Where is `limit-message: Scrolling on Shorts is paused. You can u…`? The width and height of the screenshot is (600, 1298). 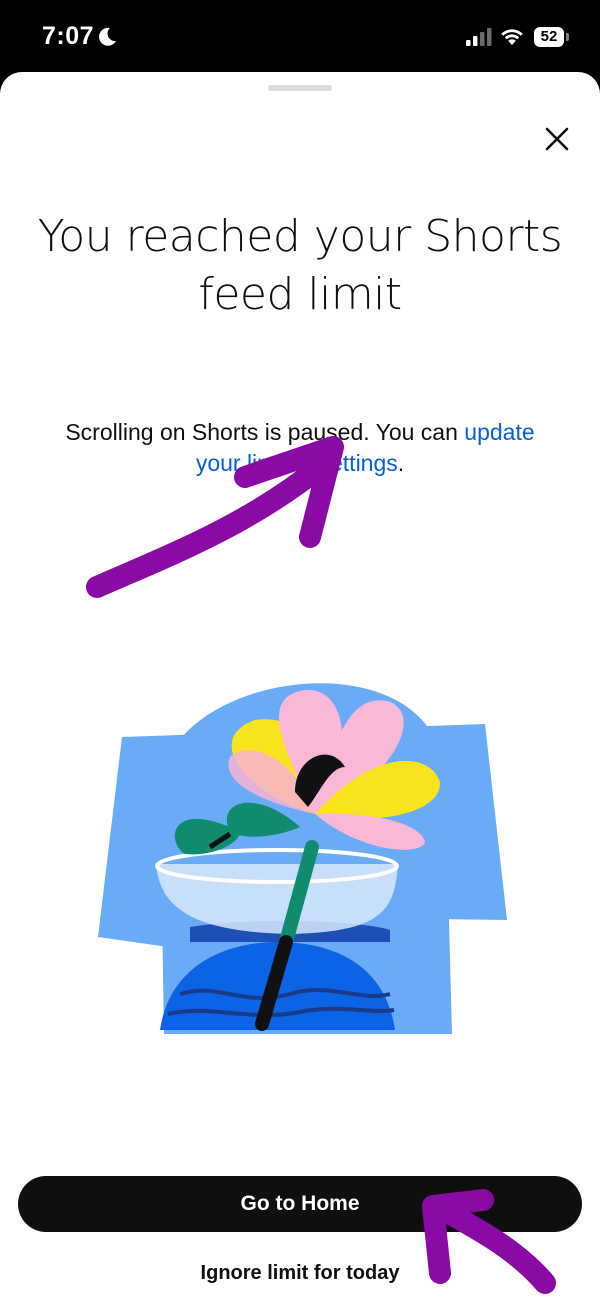 limit-message: Scrolling on Shorts is paused. You can u… is located at coordinates (300, 448).